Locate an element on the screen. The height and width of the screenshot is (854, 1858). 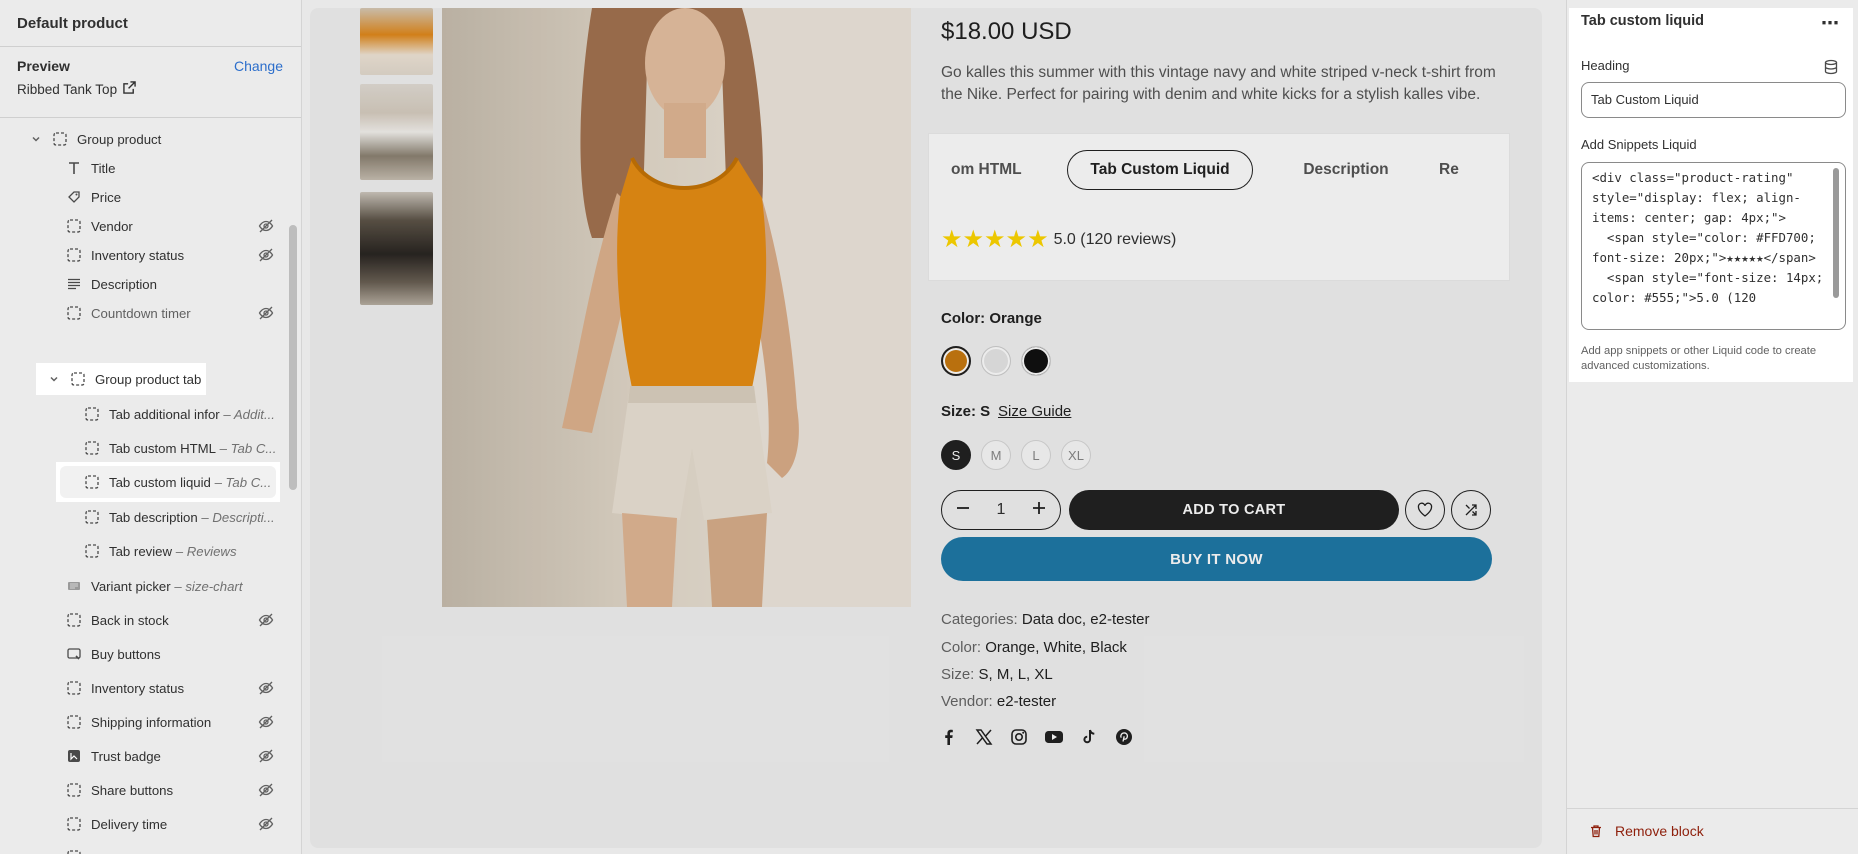
tree-item-label: Tab review is located at coordinates (141, 551).